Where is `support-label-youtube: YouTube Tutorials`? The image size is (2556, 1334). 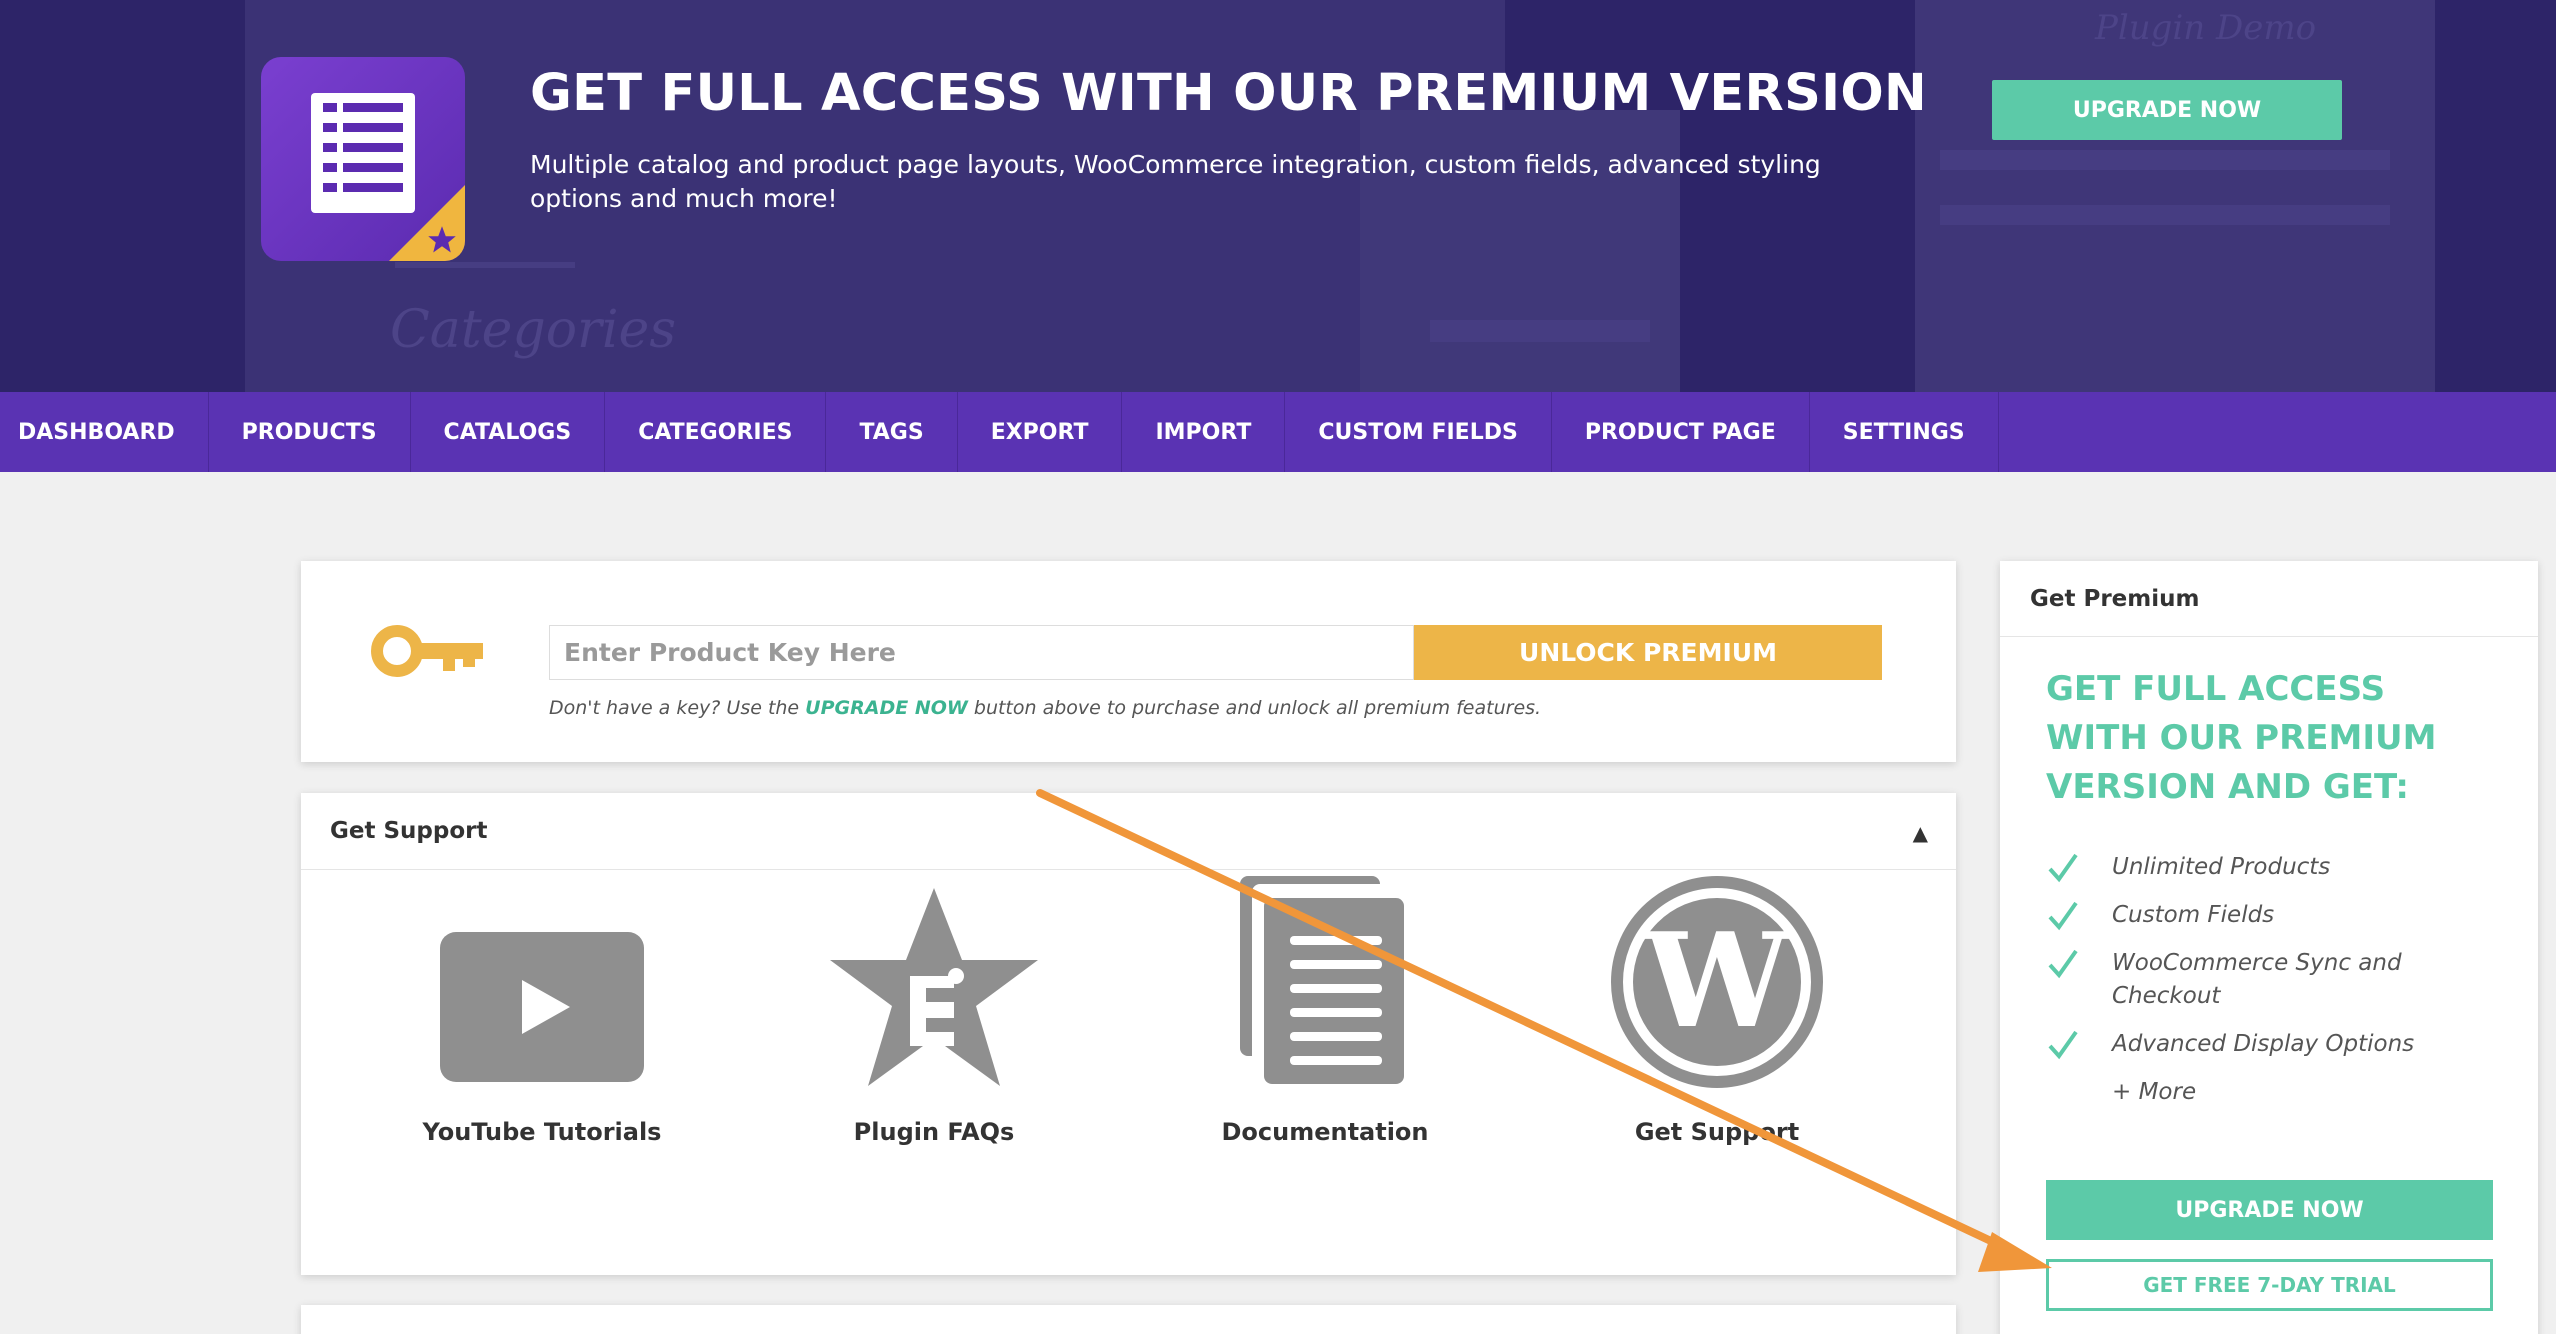
support-label-youtube: YouTube Tutorials is located at coordinates (542, 1132).